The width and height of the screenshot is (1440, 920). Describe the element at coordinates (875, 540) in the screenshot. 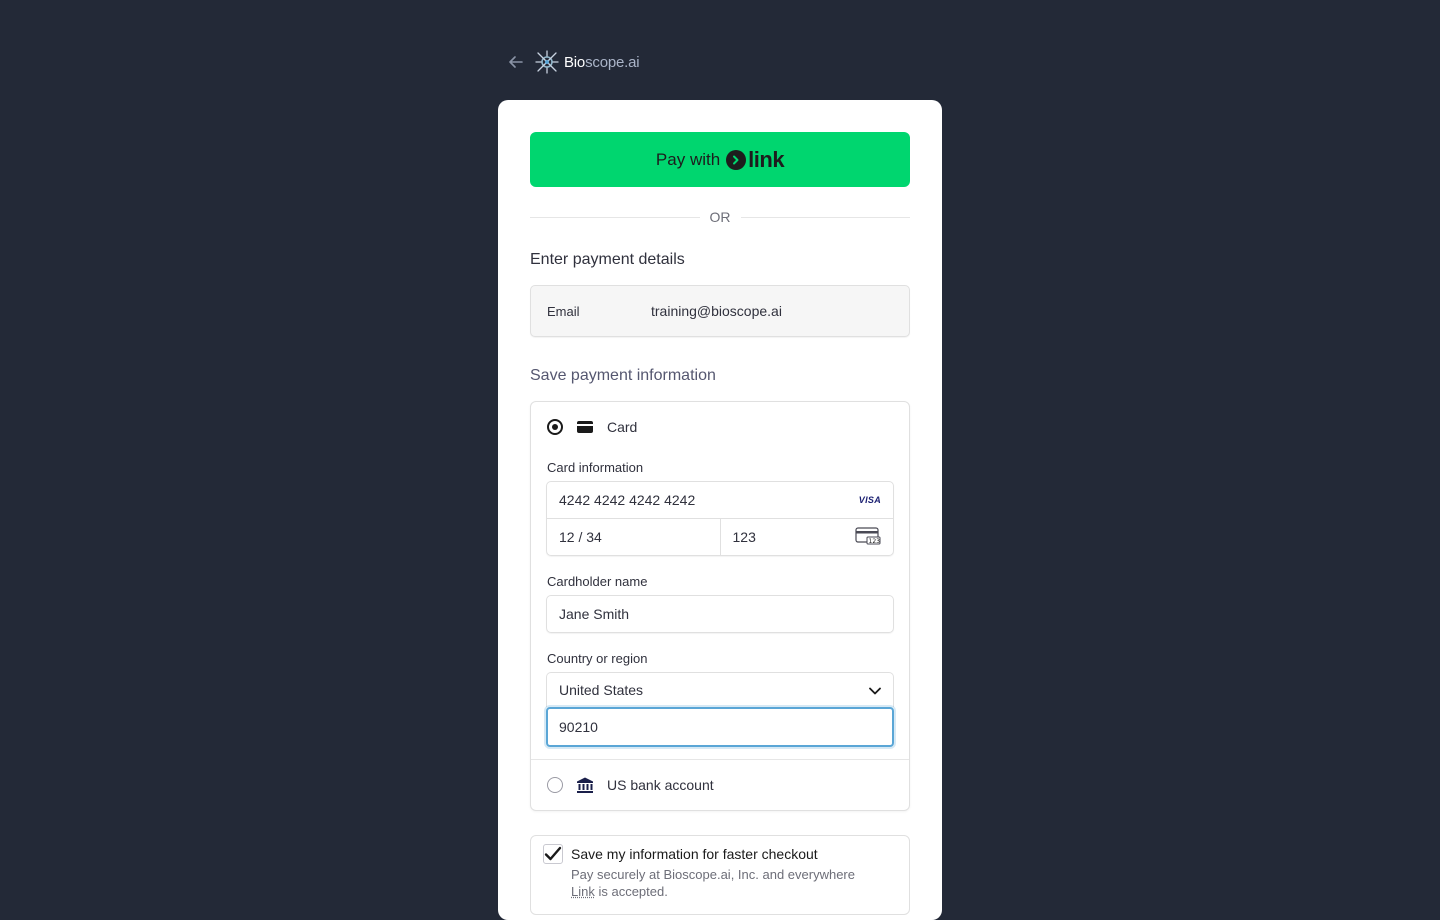

I see `svg-text: 123` at that location.